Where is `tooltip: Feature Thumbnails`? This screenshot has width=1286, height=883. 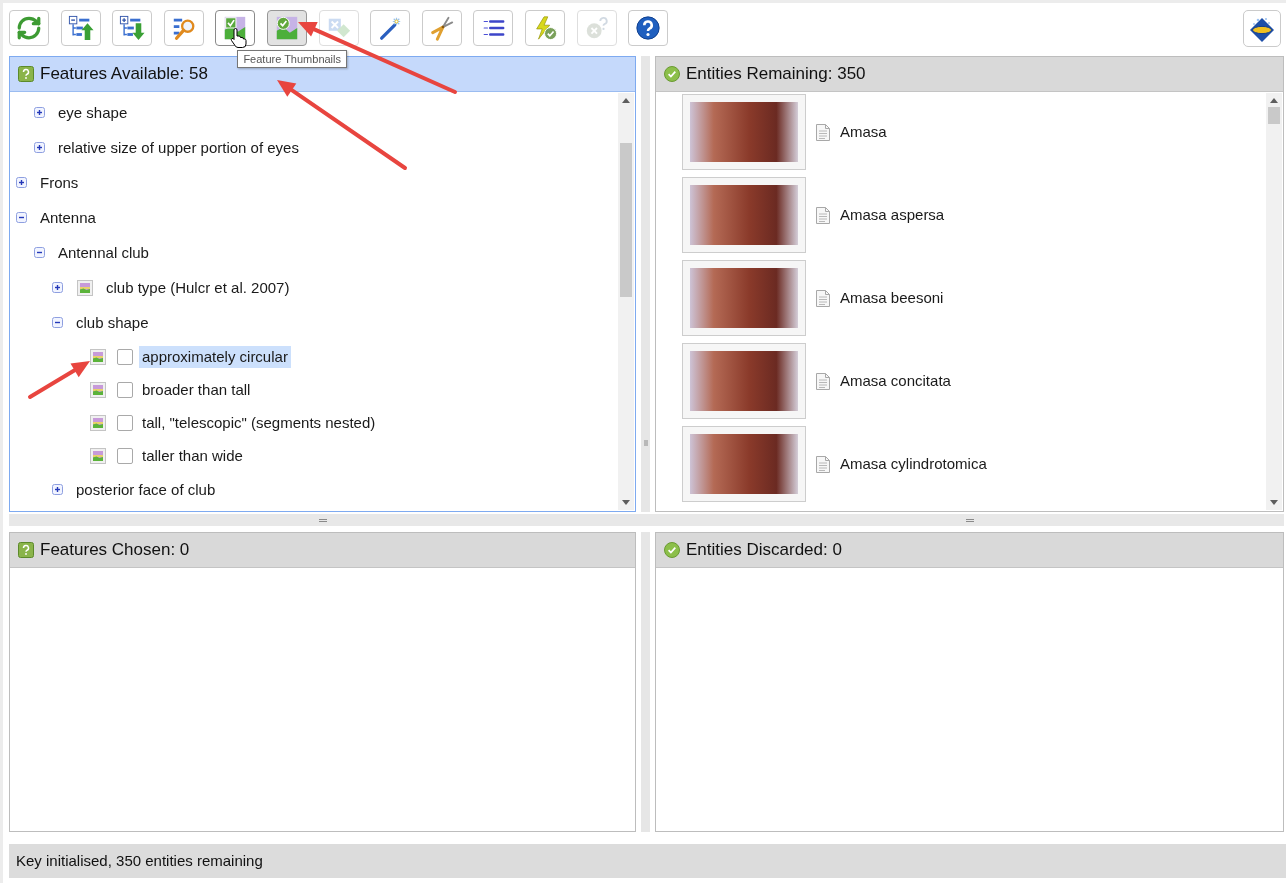 tooltip: Feature Thumbnails is located at coordinates (292, 59).